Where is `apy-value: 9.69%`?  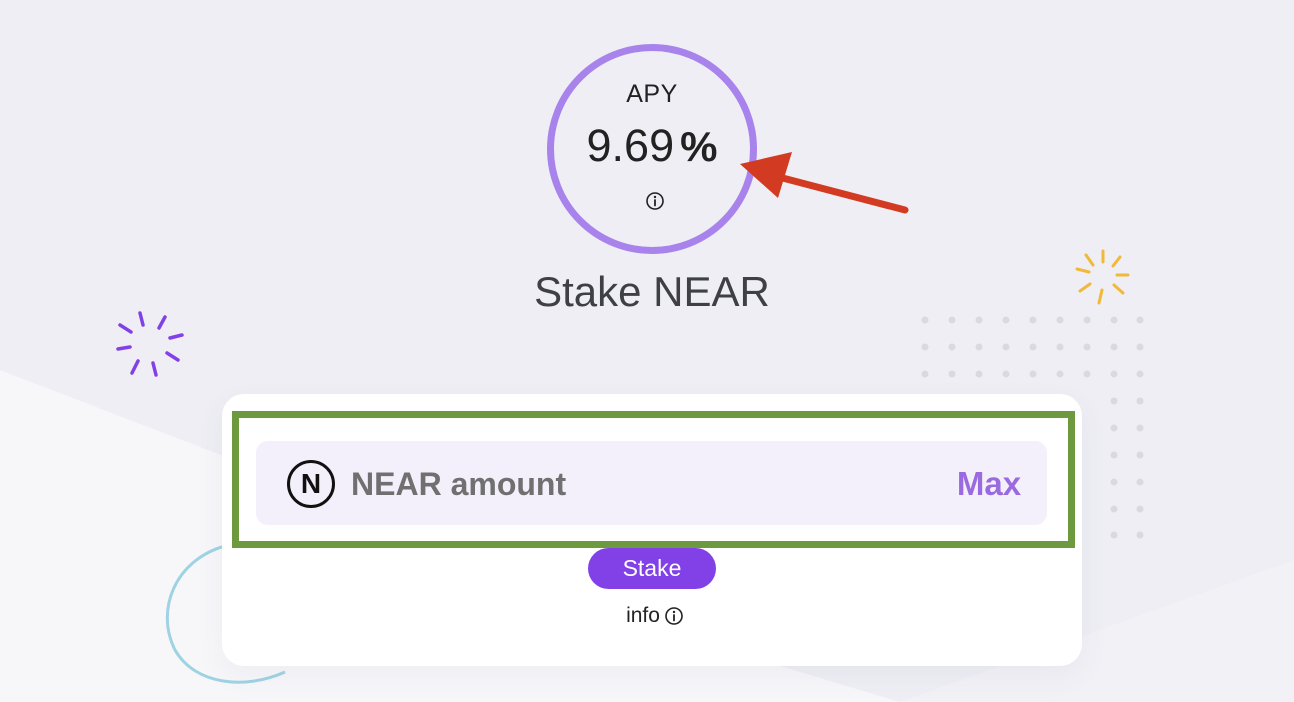 apy-value: 9.69% is located at coordinates (652, 146).